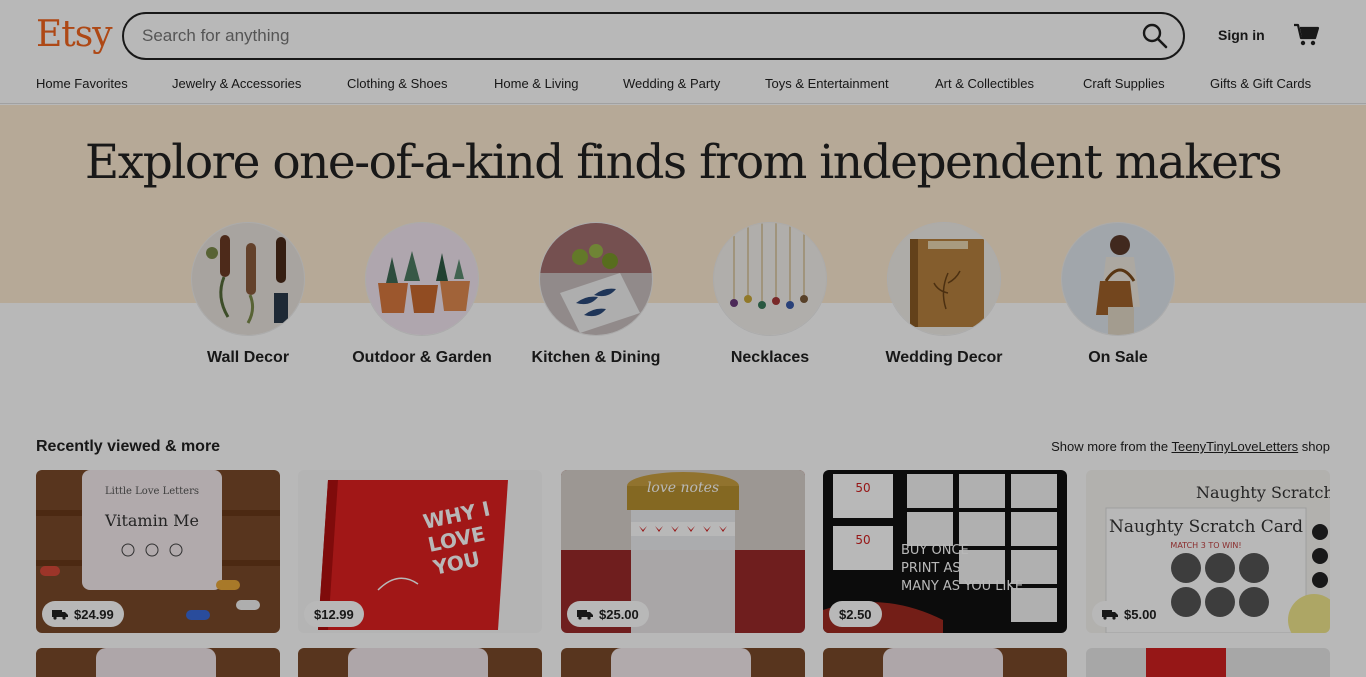  I want to click on price-badge: $12.99, so click(334, 614).